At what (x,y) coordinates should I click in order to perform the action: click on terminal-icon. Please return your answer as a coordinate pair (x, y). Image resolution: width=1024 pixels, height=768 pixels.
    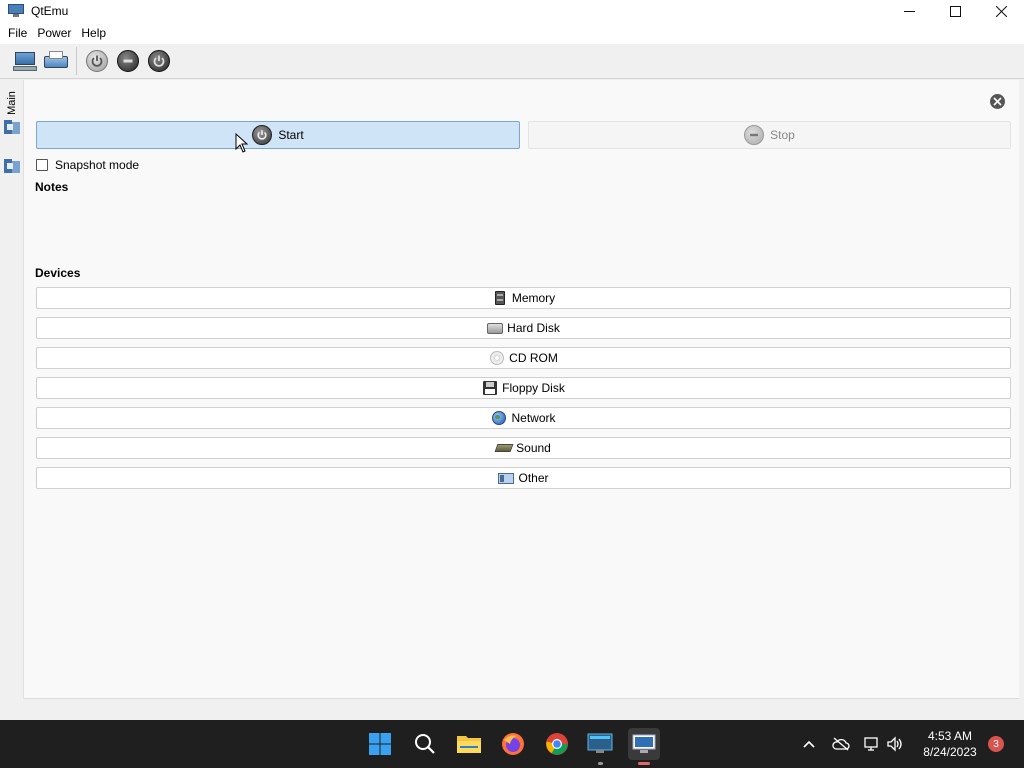
    Looking at the image, I should click on (600, 743).